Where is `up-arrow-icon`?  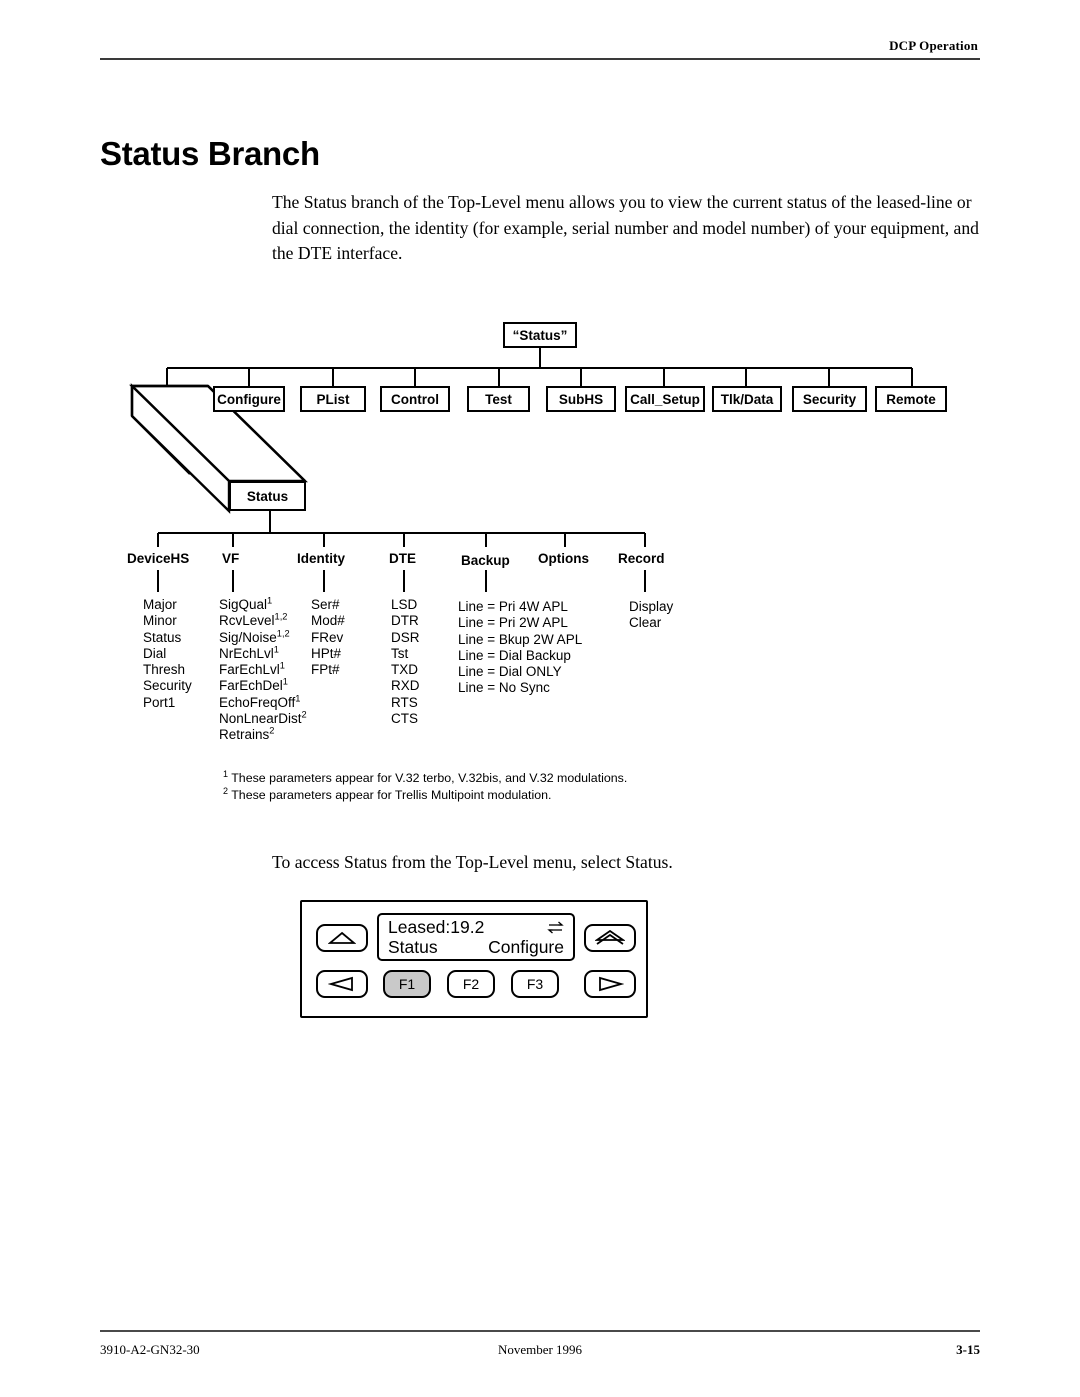 up-arrow-icon is located at coordinates (342, 938).